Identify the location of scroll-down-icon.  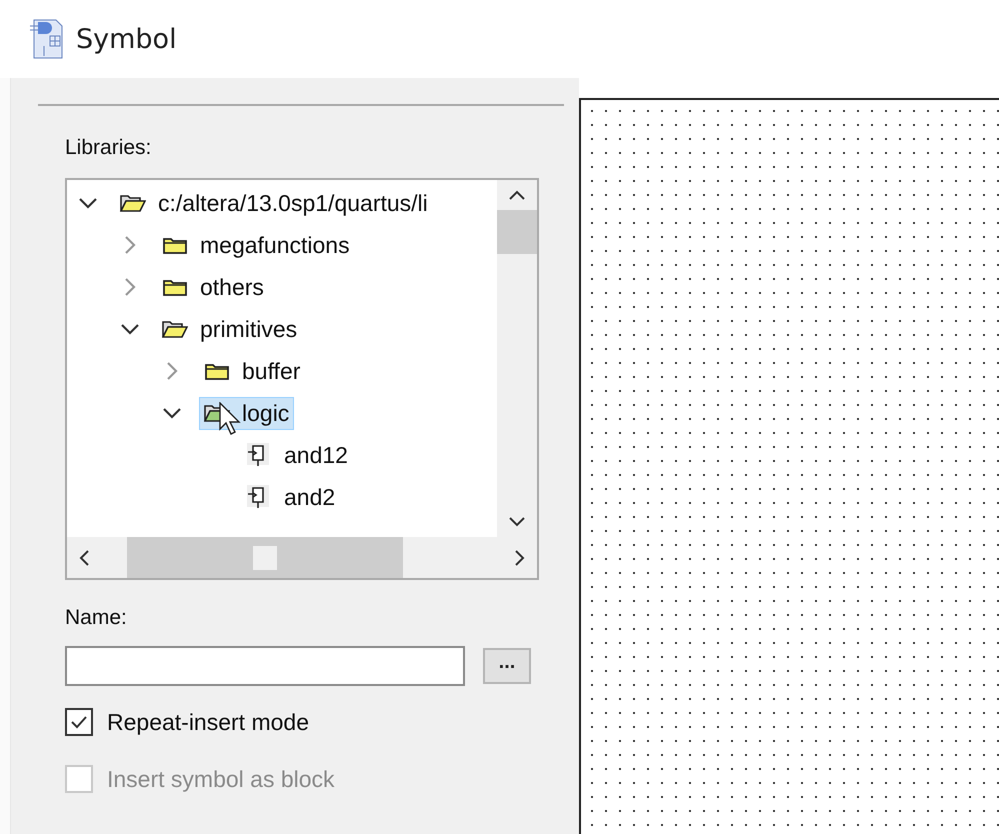
(517, 522).